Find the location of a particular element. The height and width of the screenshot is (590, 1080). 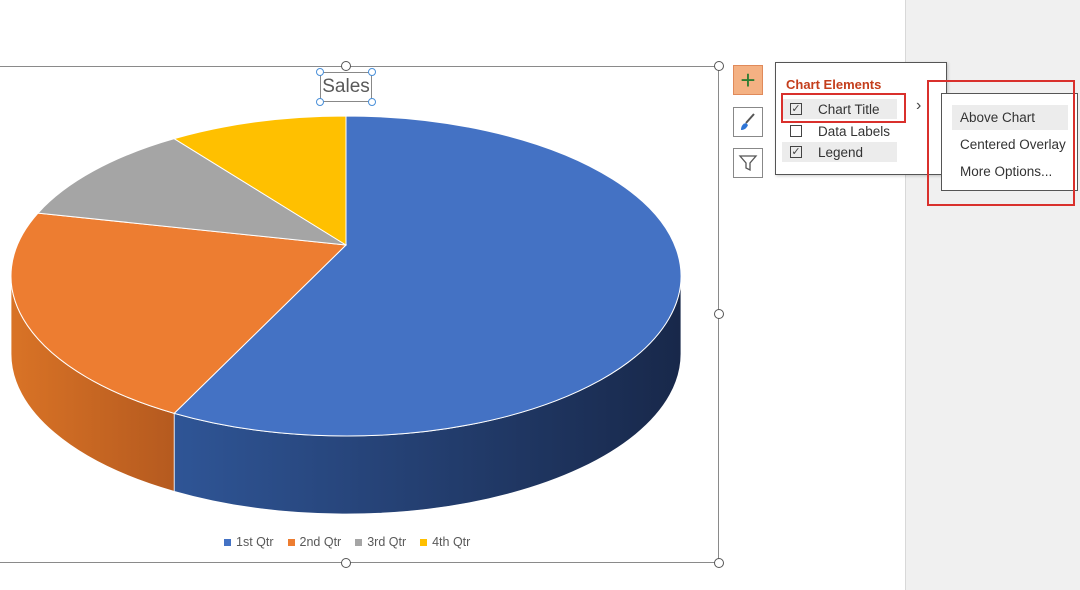

chart-styles-button is located at coordinates (748, 122).